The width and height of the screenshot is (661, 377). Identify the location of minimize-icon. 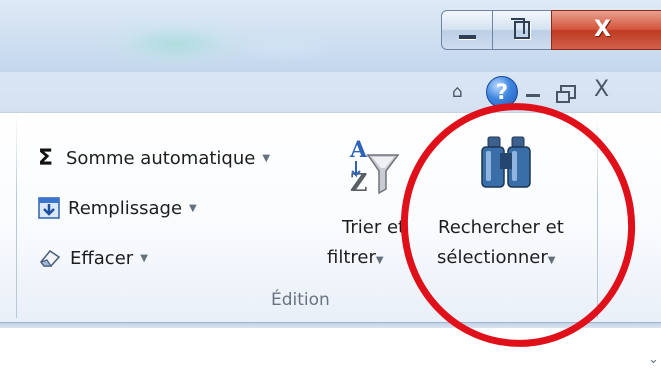
(467, 37).